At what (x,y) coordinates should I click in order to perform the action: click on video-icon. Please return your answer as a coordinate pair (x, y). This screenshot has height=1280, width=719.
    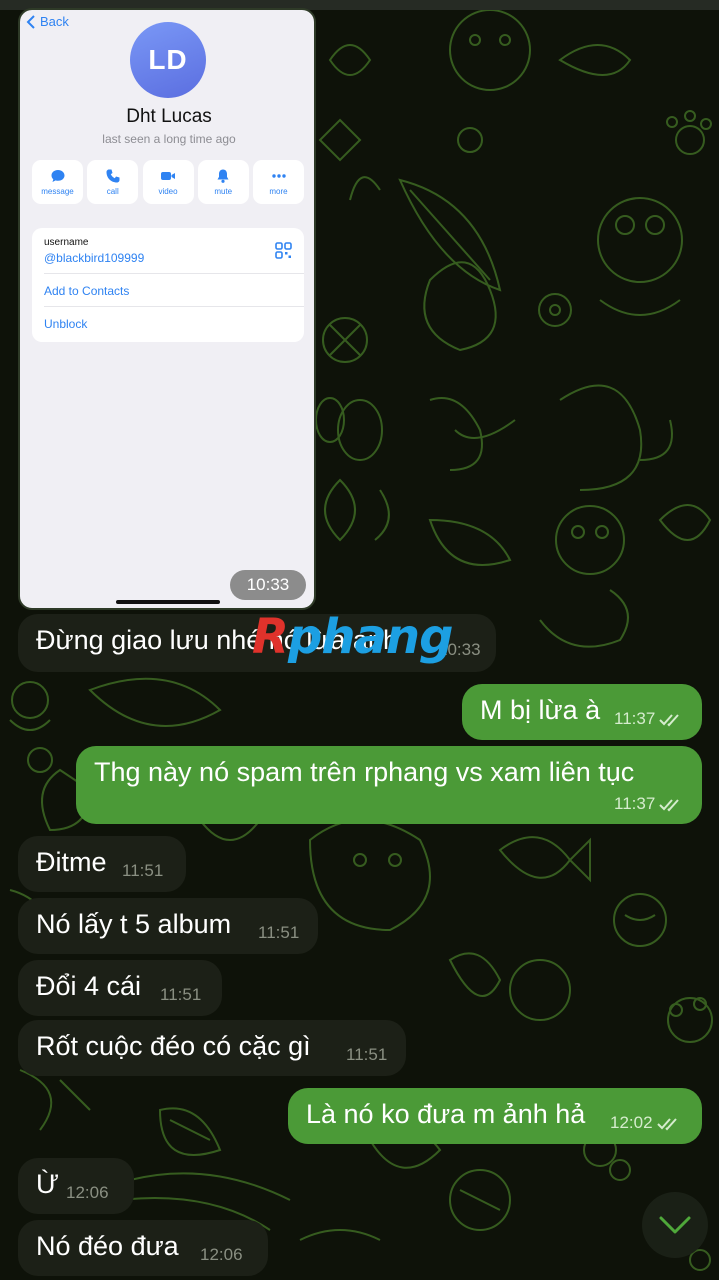
    Looking at the image, I should click on (168, 176).